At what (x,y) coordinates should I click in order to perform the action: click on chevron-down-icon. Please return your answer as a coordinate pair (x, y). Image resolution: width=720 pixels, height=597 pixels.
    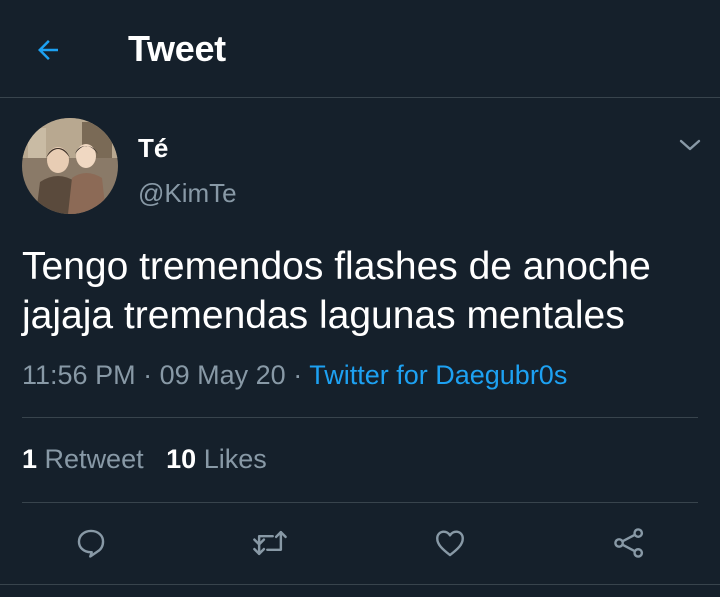
    Looking at the image, I should click on (690, 145).